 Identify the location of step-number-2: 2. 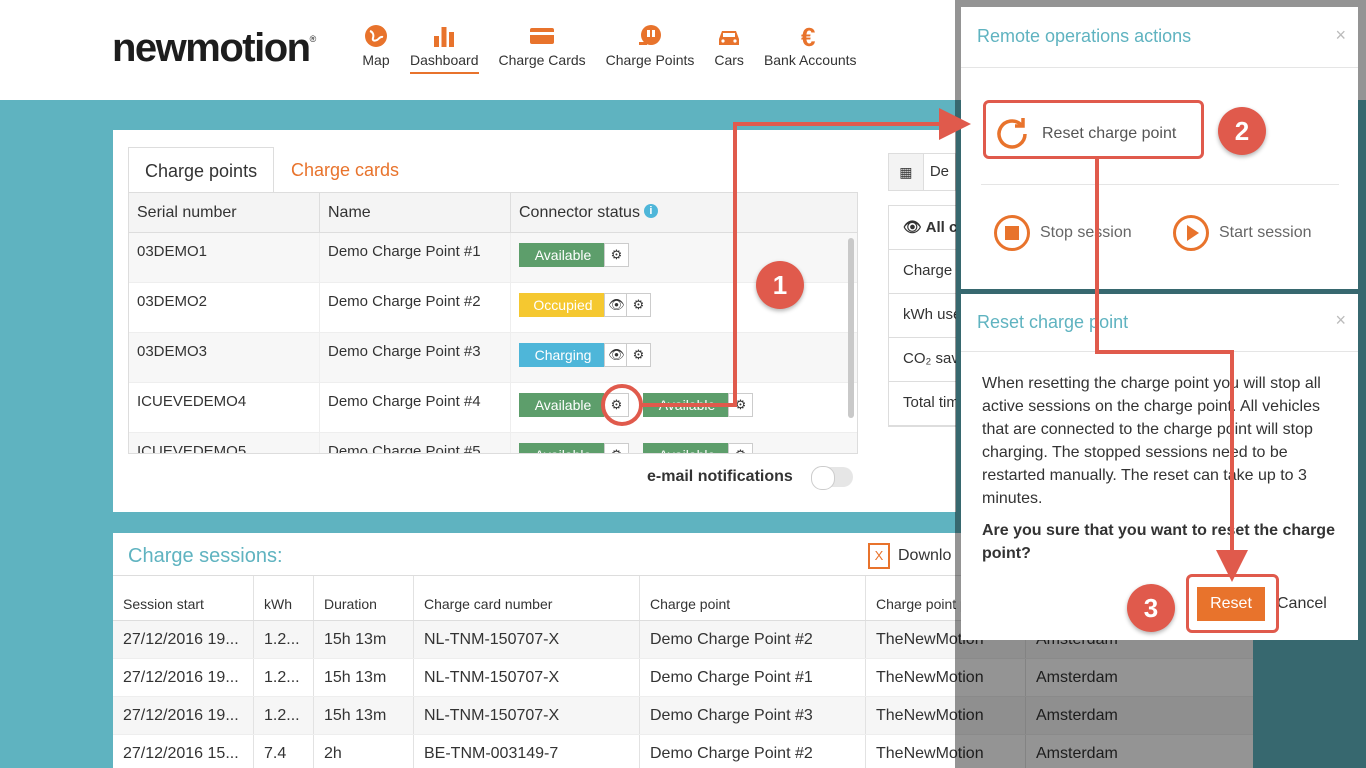
(1242, 131).